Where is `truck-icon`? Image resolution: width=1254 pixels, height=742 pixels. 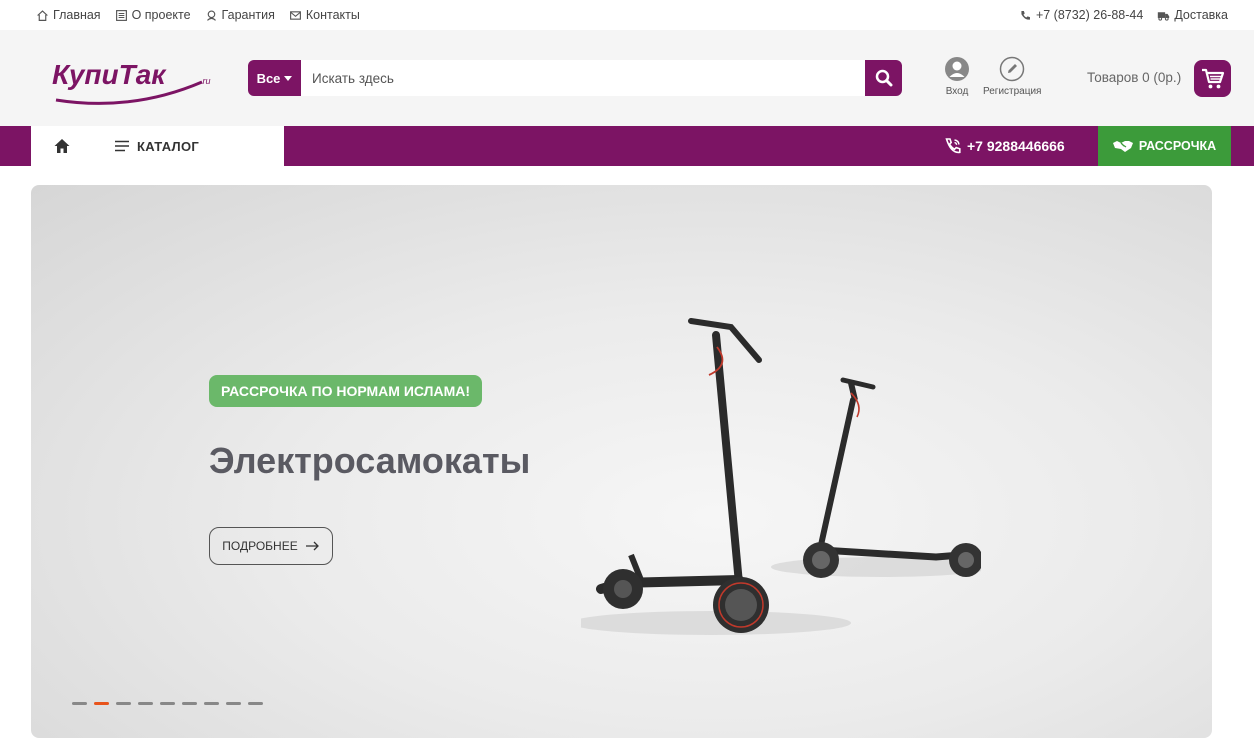
truck-icon is located at coordinates (1164, 16).